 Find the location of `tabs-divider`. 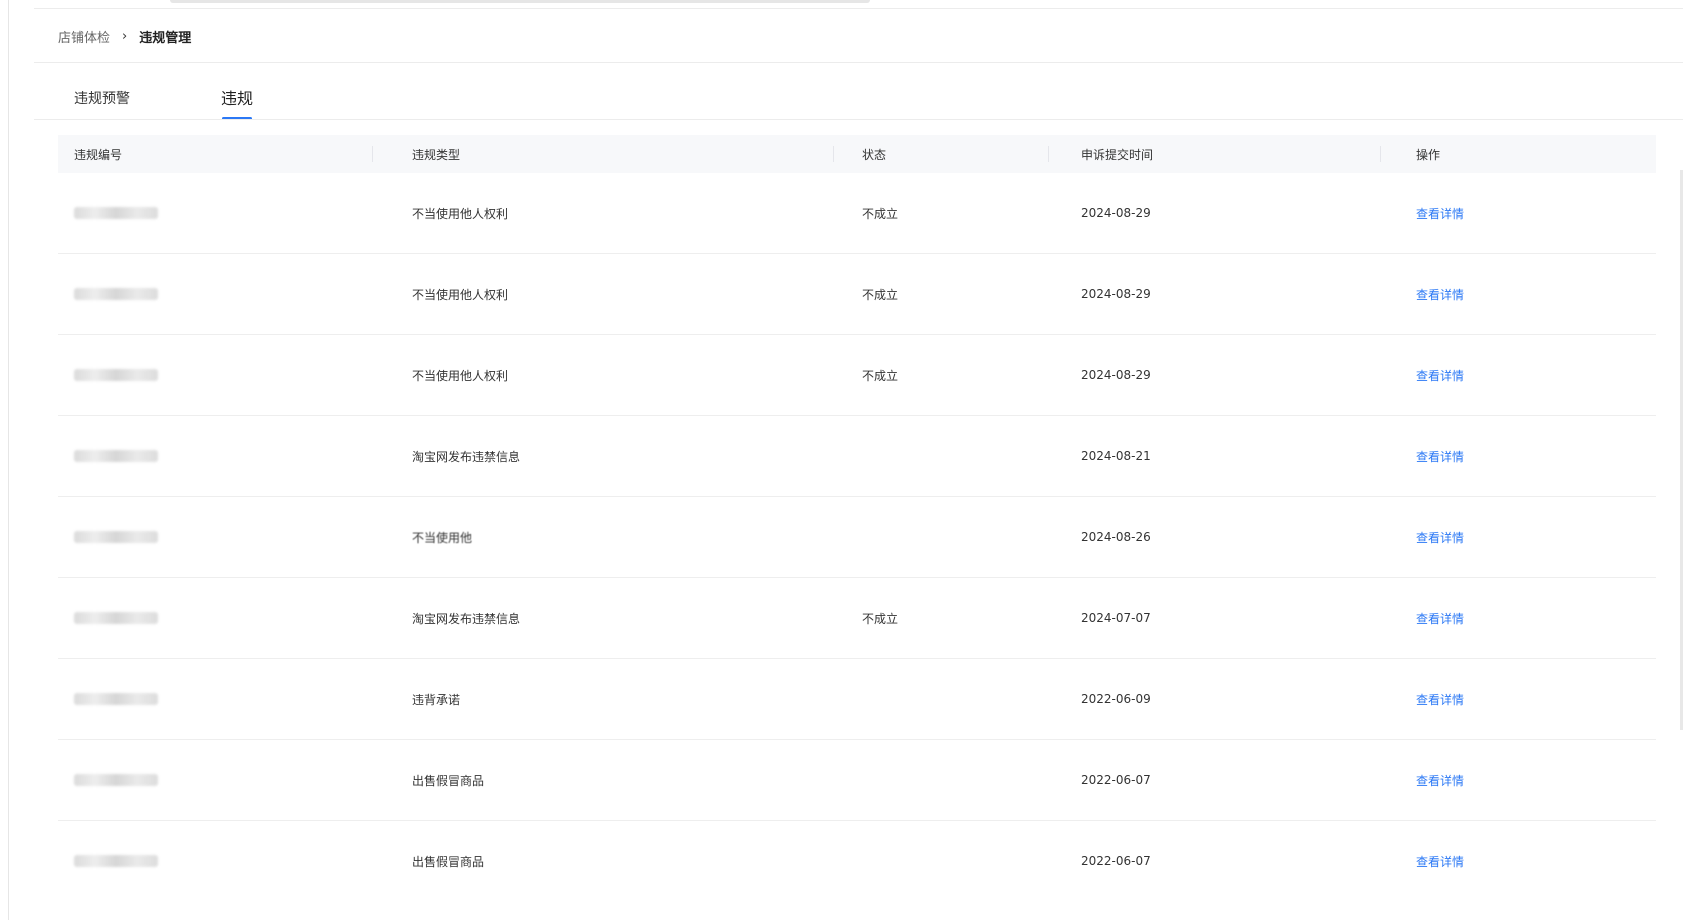

tabs-divider is located at coordinates (858, 119).